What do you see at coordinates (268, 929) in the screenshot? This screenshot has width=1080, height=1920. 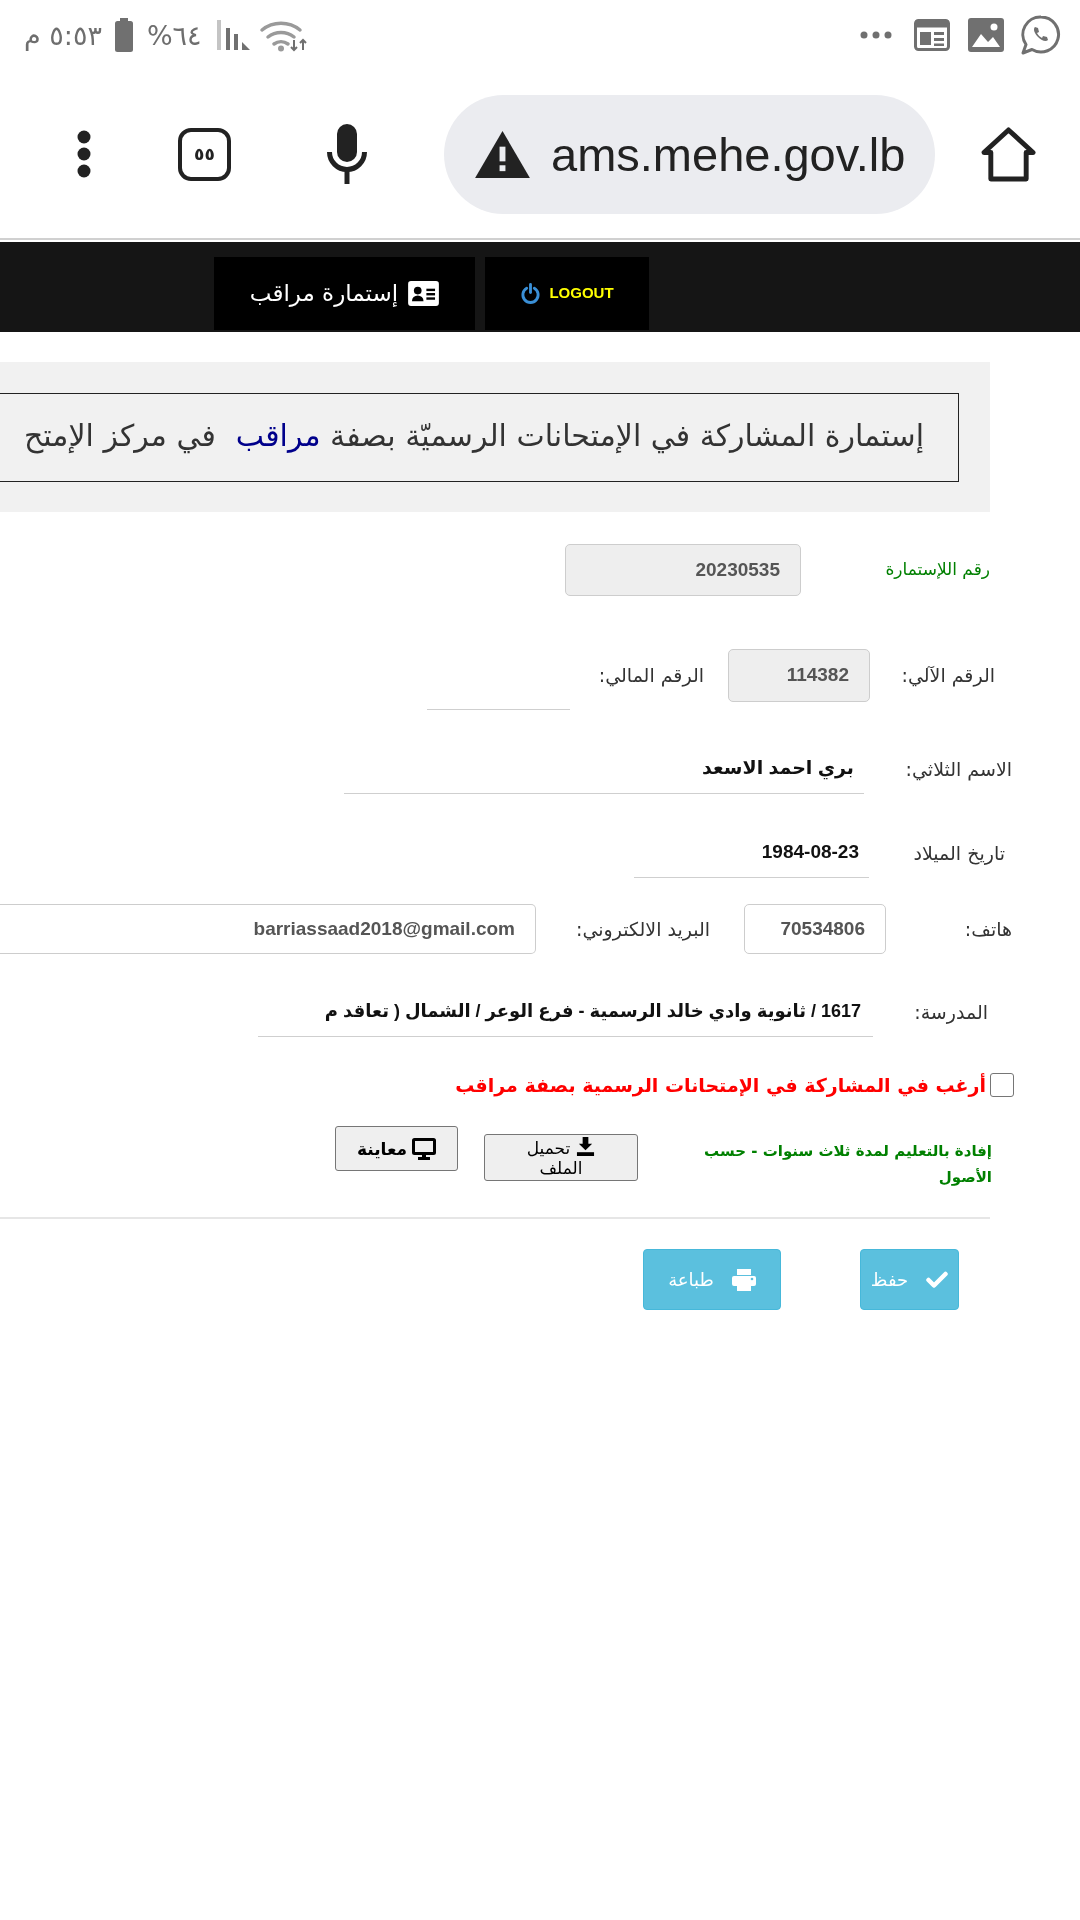 I see `input-field: barriassaad2018@gmail.com` at bounding box center [268, 929].